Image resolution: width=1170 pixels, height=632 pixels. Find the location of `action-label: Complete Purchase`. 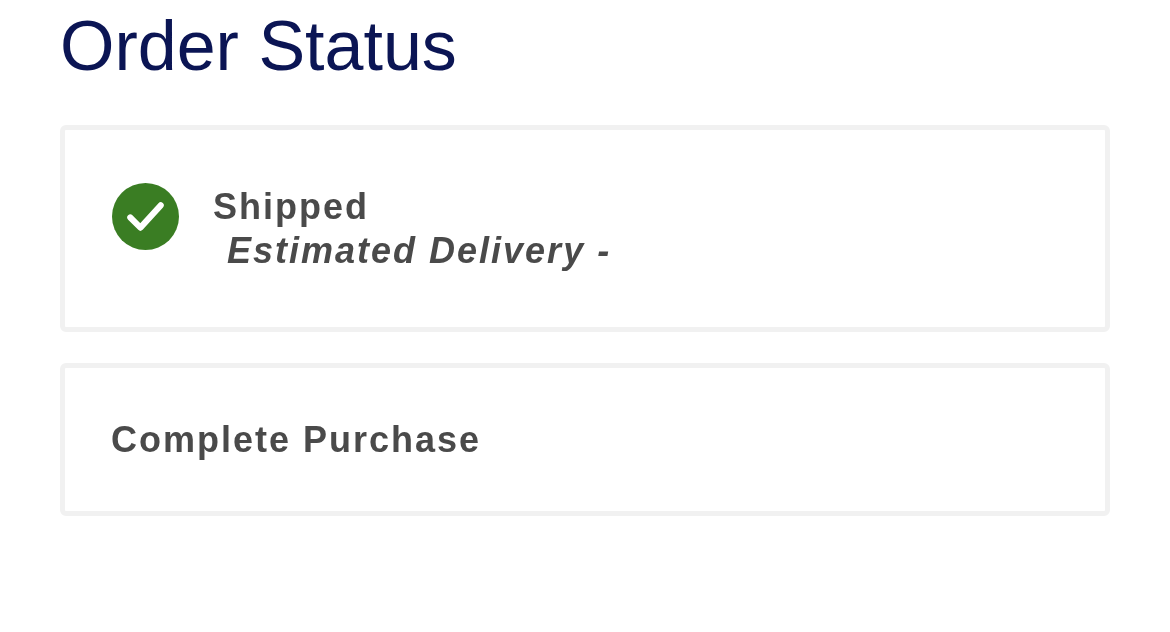

action-label: Complete Purchase is located at coordinates (296, 439).